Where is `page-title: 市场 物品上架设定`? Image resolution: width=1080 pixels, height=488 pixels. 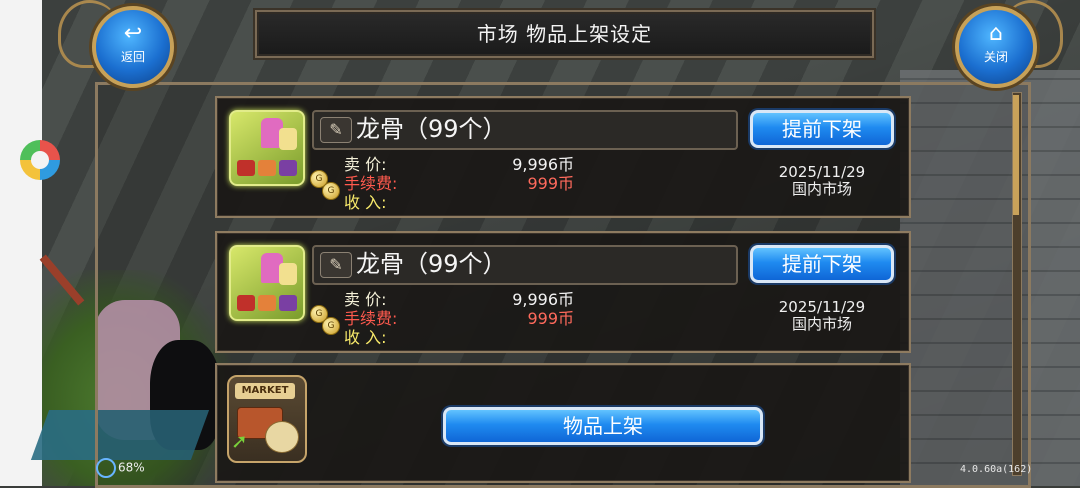
page-title: 市场 物品上架设定 is located at coordinates (564, 34).